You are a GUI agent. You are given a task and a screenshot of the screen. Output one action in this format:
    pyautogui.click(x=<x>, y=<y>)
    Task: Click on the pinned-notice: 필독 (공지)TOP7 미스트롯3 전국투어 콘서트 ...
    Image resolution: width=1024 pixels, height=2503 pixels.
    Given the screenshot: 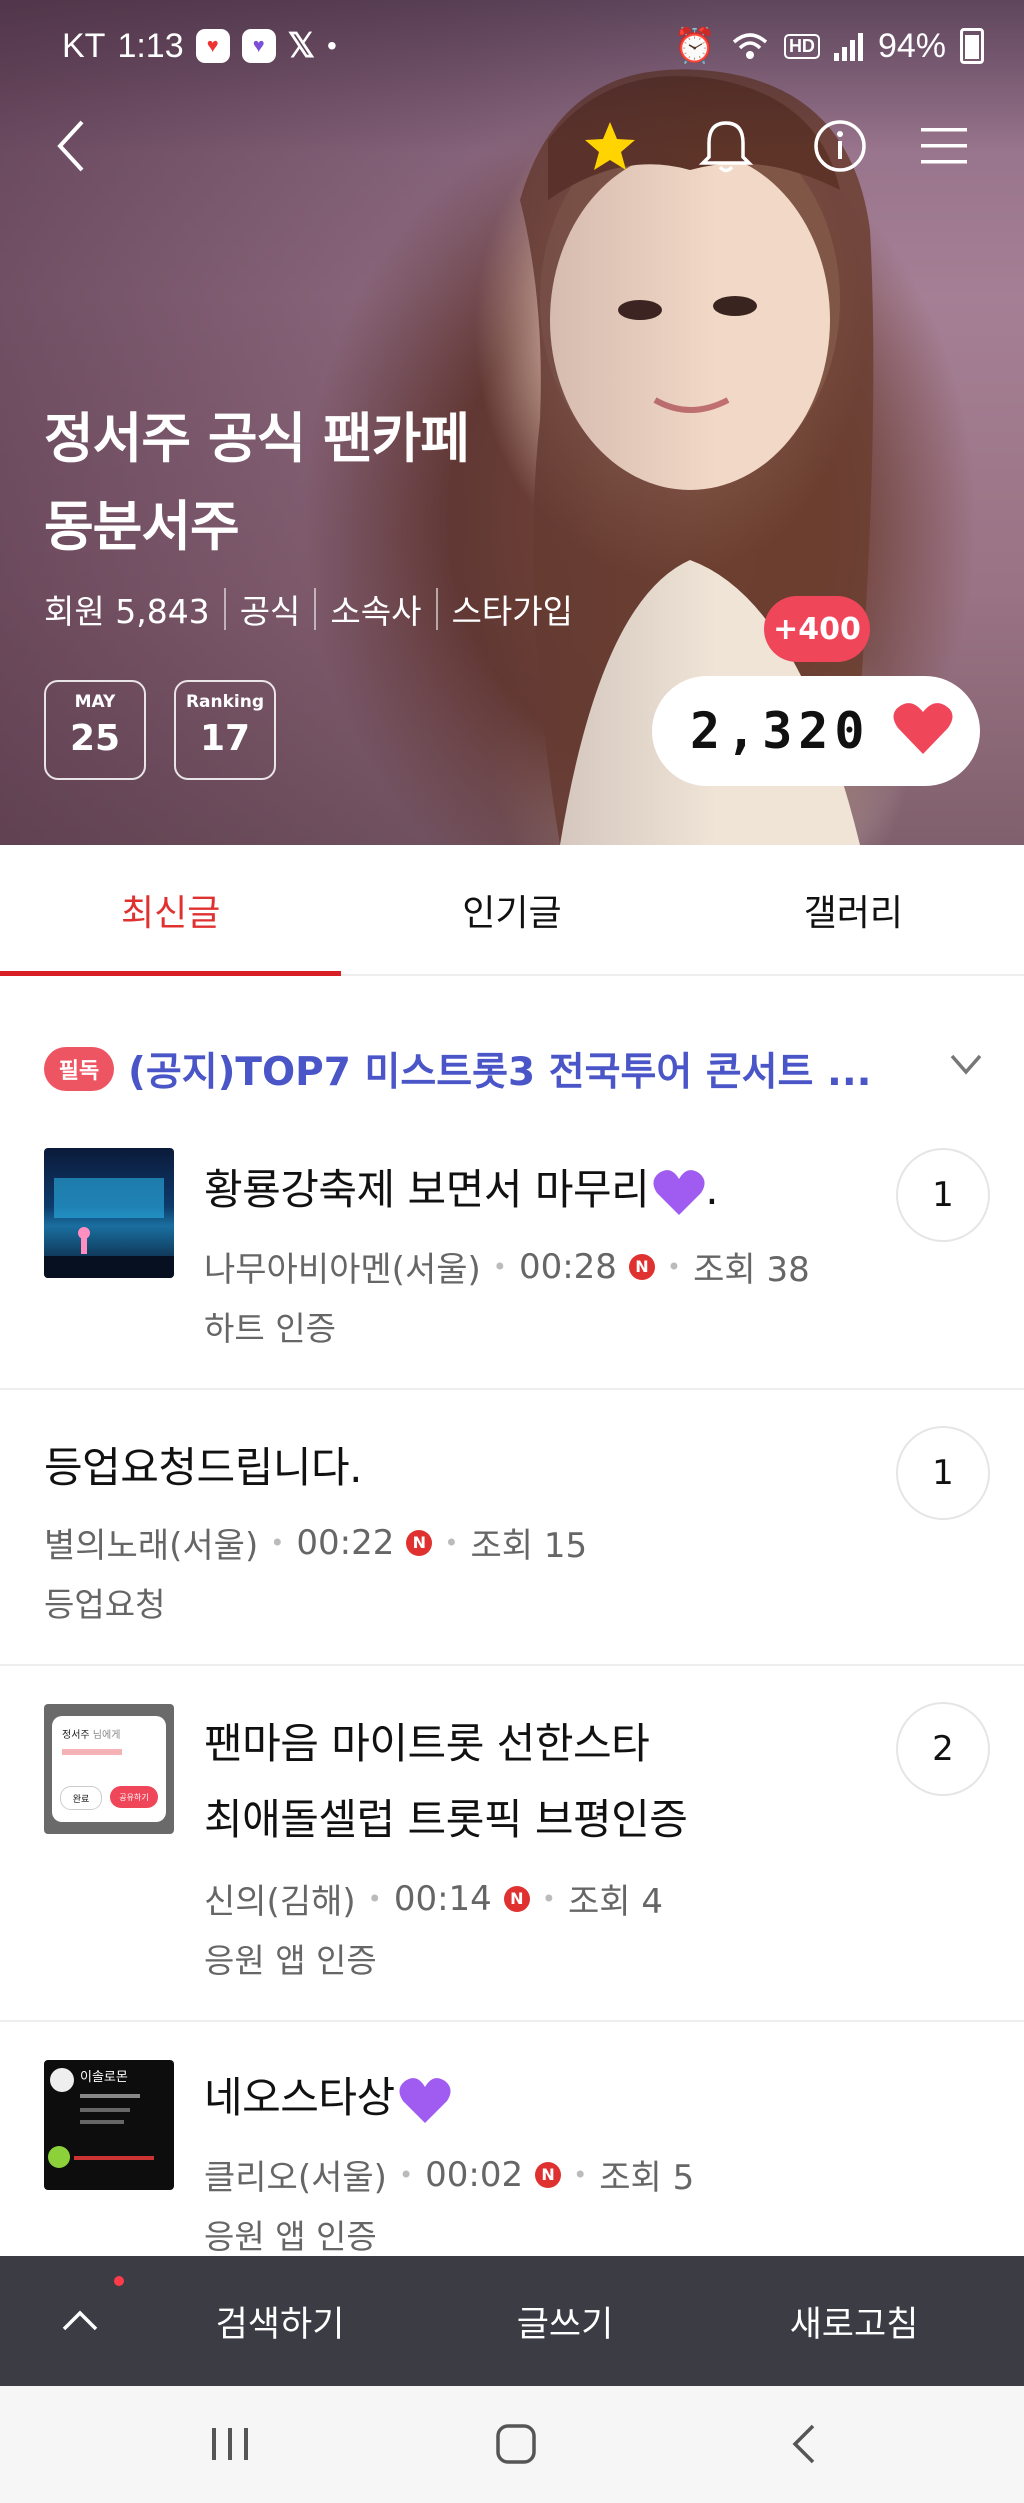 What is the action you would take?
    pyautogui.click(x=514, y=1069)
    